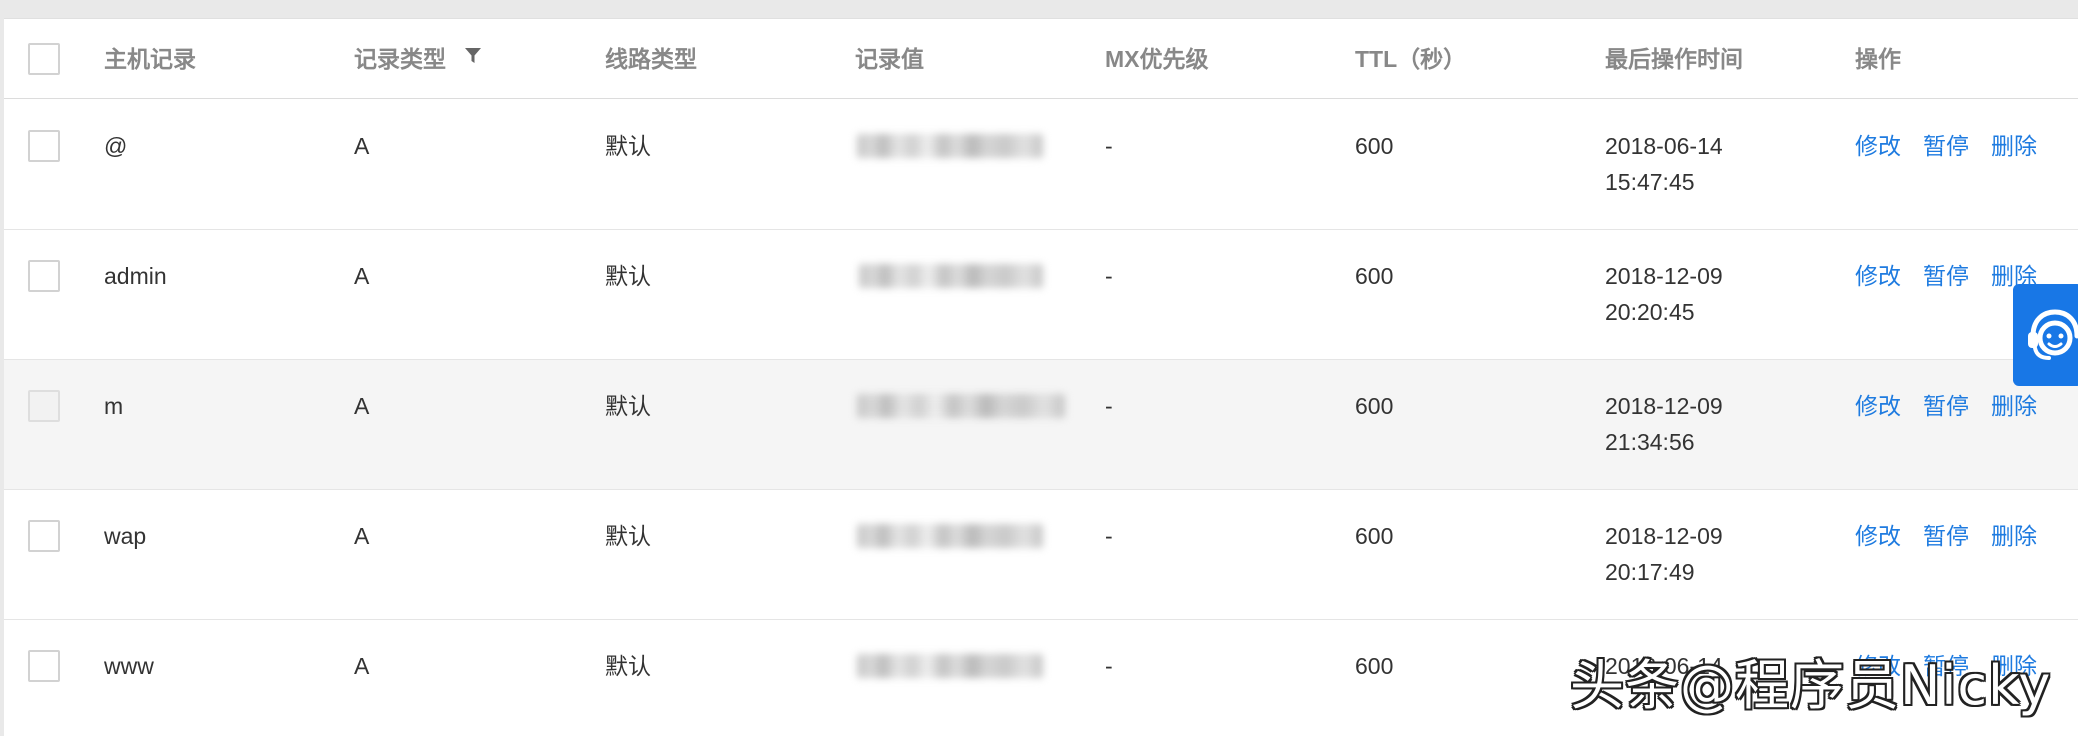  What do you see at coordinates (129, 666) in the screenshot?
I see `host-record: www` at bounding box center [129, 666].